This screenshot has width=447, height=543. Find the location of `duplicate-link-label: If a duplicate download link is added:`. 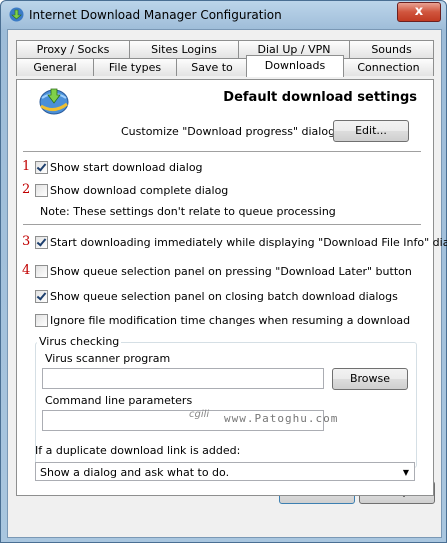

duplicate-link-label: If a duplicate download link is added: is located at coordinates (138, 450).